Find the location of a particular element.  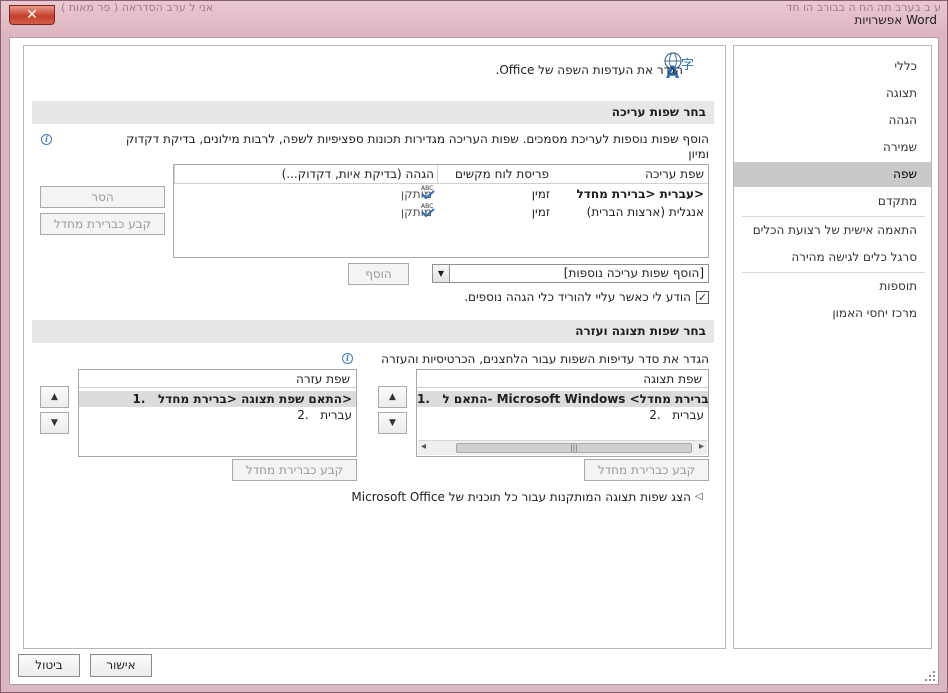

nav-item-language: שפה is located at coordinates (832, 174).